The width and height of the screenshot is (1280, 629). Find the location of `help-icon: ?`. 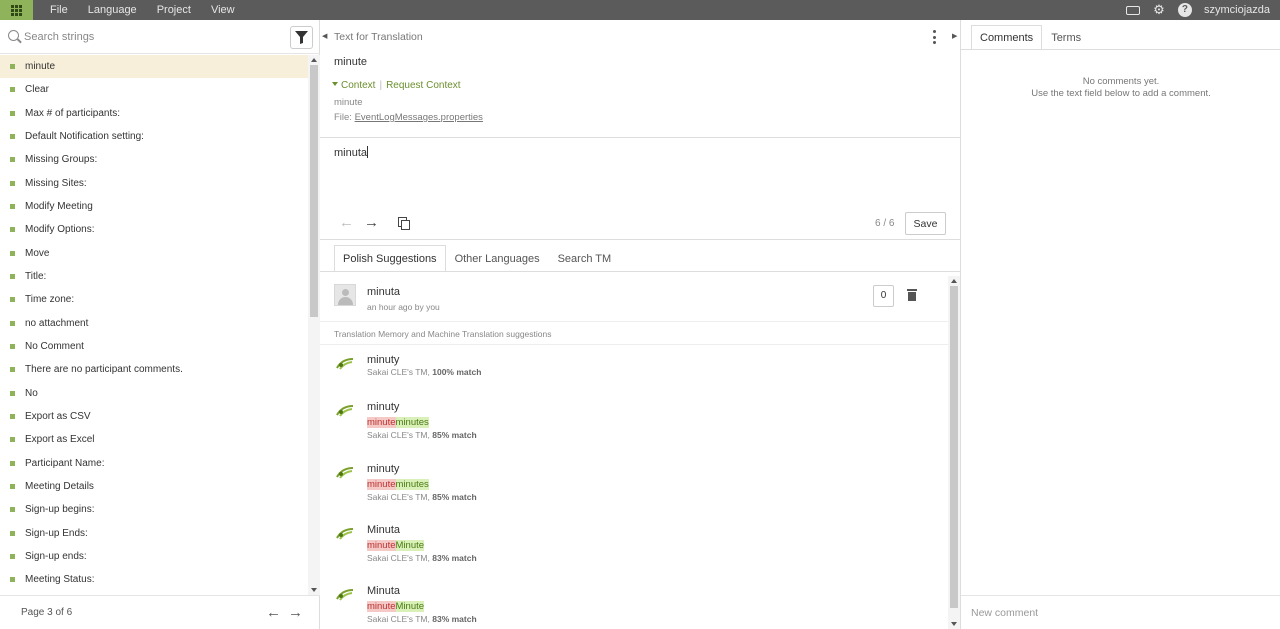

help-icon: ? is located at coordinates (1184, 10).